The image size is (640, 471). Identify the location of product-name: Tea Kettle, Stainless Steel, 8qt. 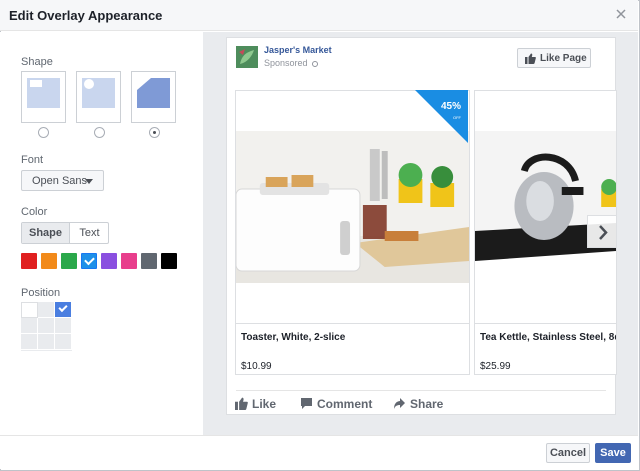
(548, 337).